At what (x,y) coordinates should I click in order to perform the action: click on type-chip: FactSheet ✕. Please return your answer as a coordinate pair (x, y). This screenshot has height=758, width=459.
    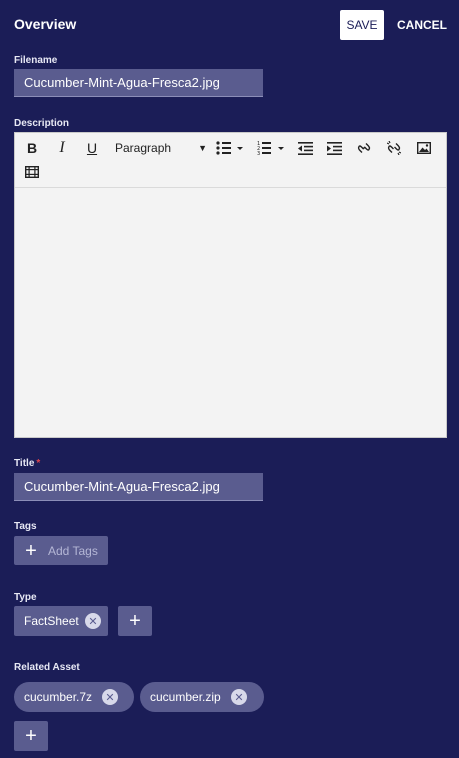
    Looking at the image, I should click on (61, 621).